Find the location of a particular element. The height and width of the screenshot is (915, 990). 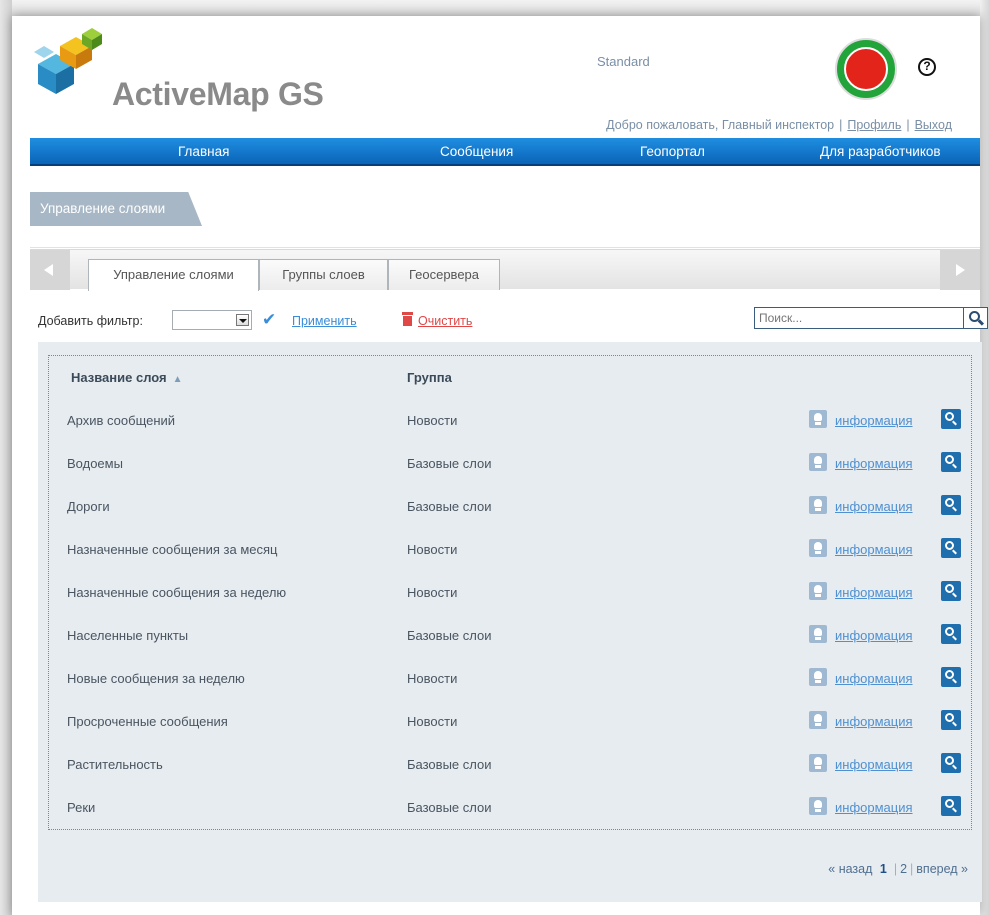

nav-item-messages: Сообщения is located at coordinates (476, 151).